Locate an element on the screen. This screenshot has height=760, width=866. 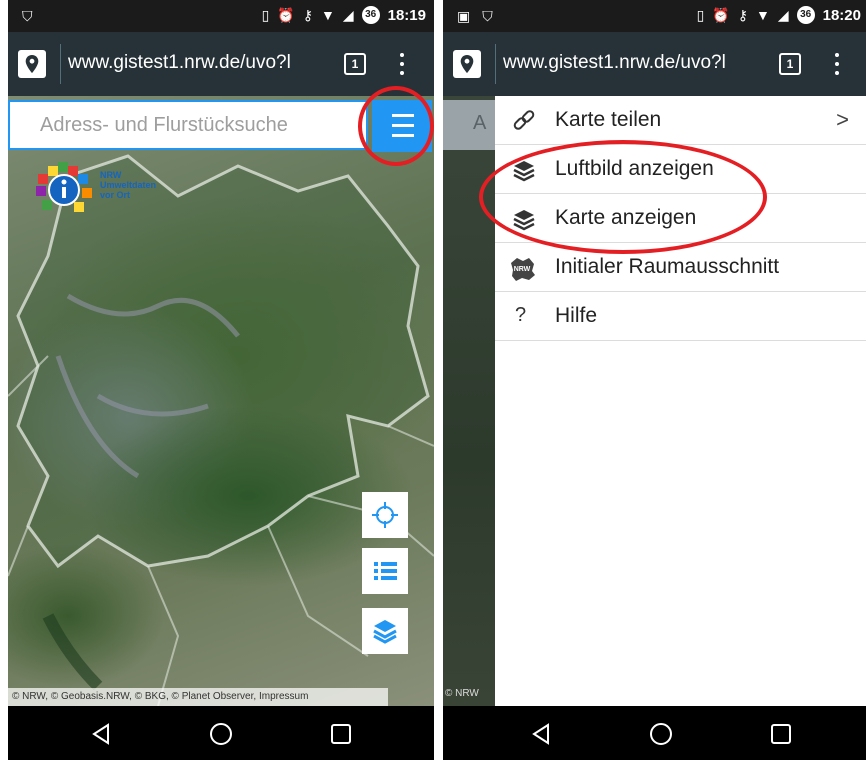
hamburger-icon is located at coordinates (403, 115).